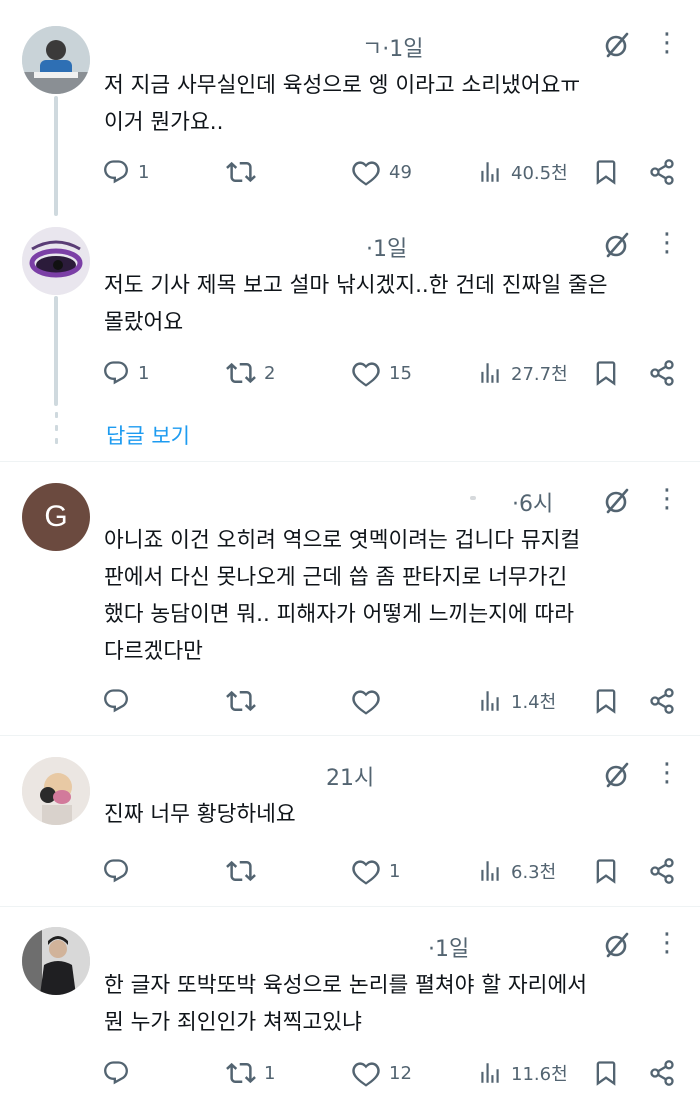 This screenshot has height=1096, width=700. I want to click on tweet-actions: 1 6.3천, so click(395, 871).